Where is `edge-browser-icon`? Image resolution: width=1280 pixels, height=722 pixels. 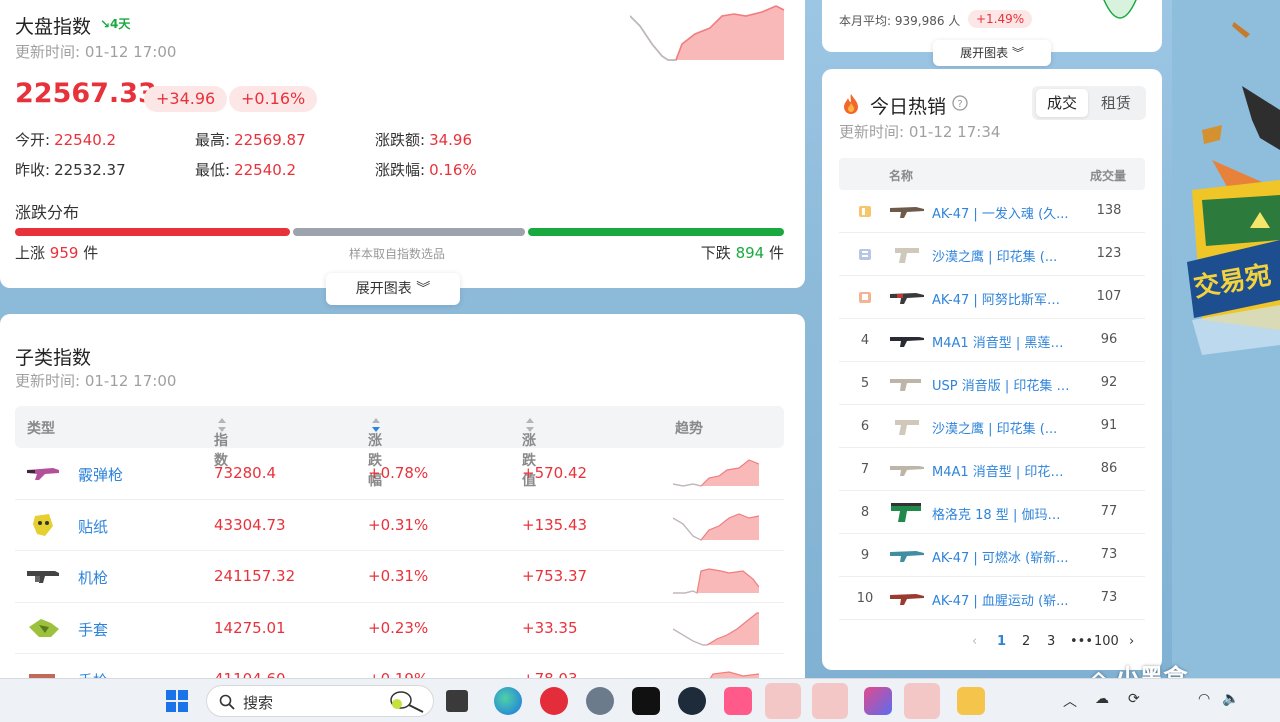 edge-browser-icon is located at coordinates (508, 701).